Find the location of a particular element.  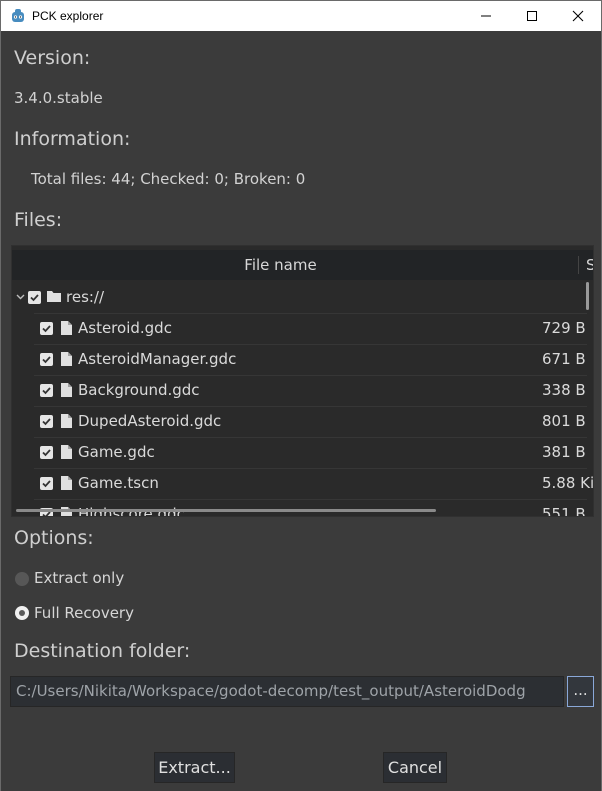

godot-app-icon is located at coordinates (18, 16).